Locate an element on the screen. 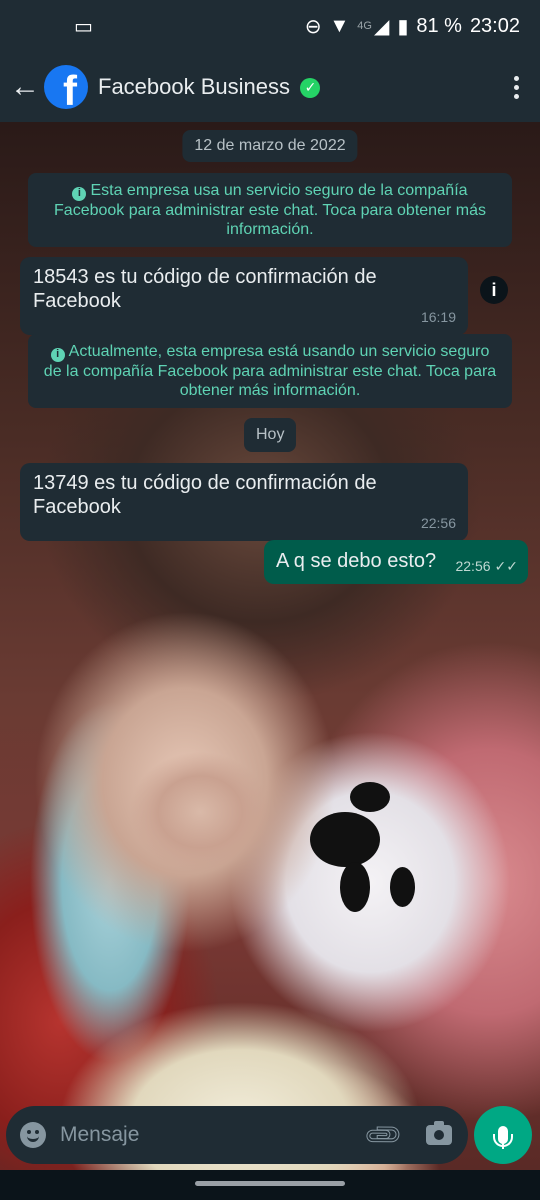 This screenshot has width=540, height=1200. message-composer: 📎︎ is located at coordinates (237, 1135).